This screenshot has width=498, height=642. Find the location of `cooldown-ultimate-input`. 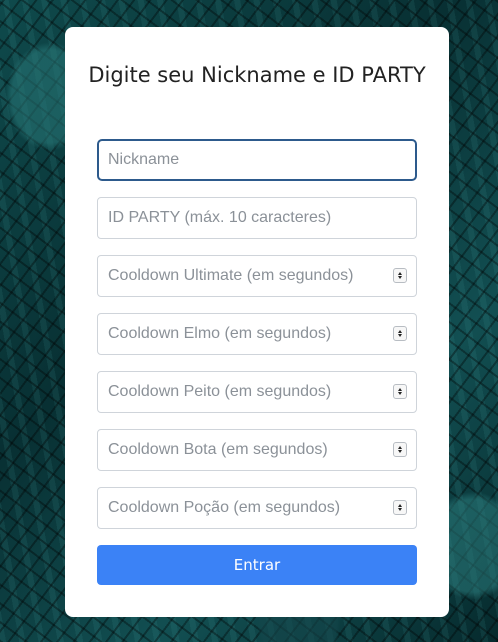

cooldown-ultimate-input is located at coordinates (257, 276).